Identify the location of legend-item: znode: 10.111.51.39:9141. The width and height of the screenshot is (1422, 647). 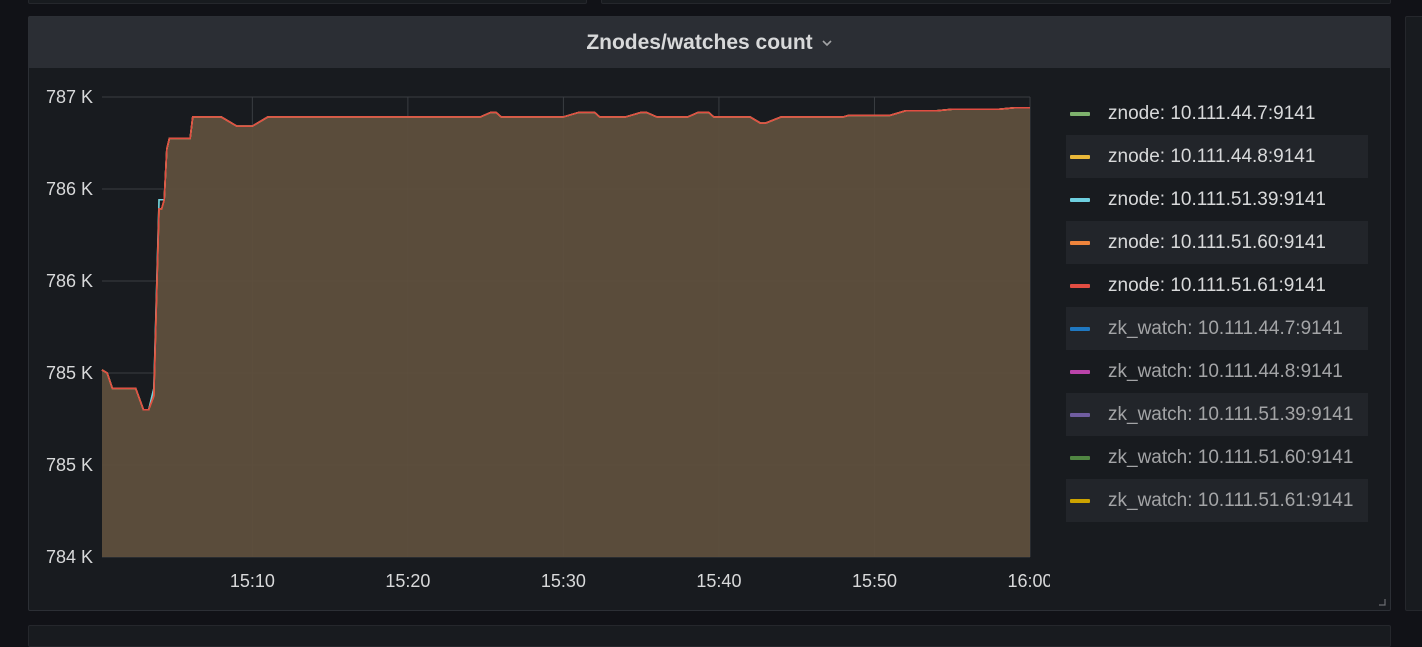
(1217, 199).